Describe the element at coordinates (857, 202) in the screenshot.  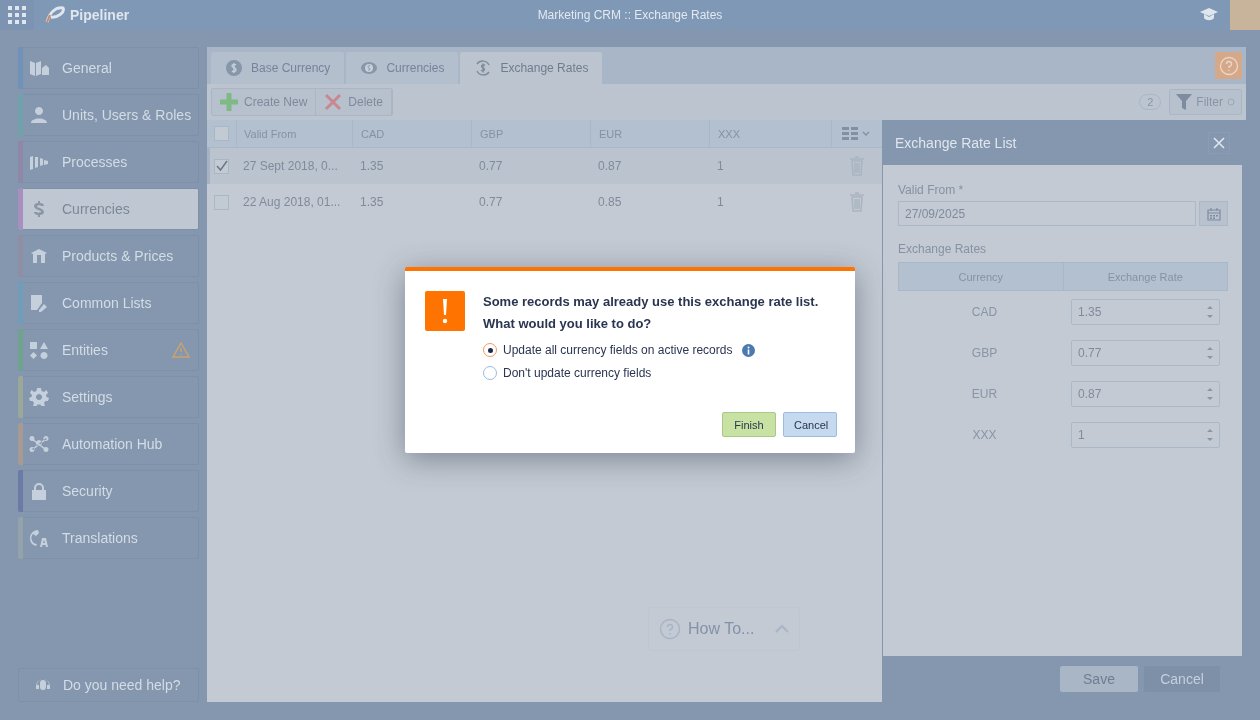
I see `trash-icon` at that location.